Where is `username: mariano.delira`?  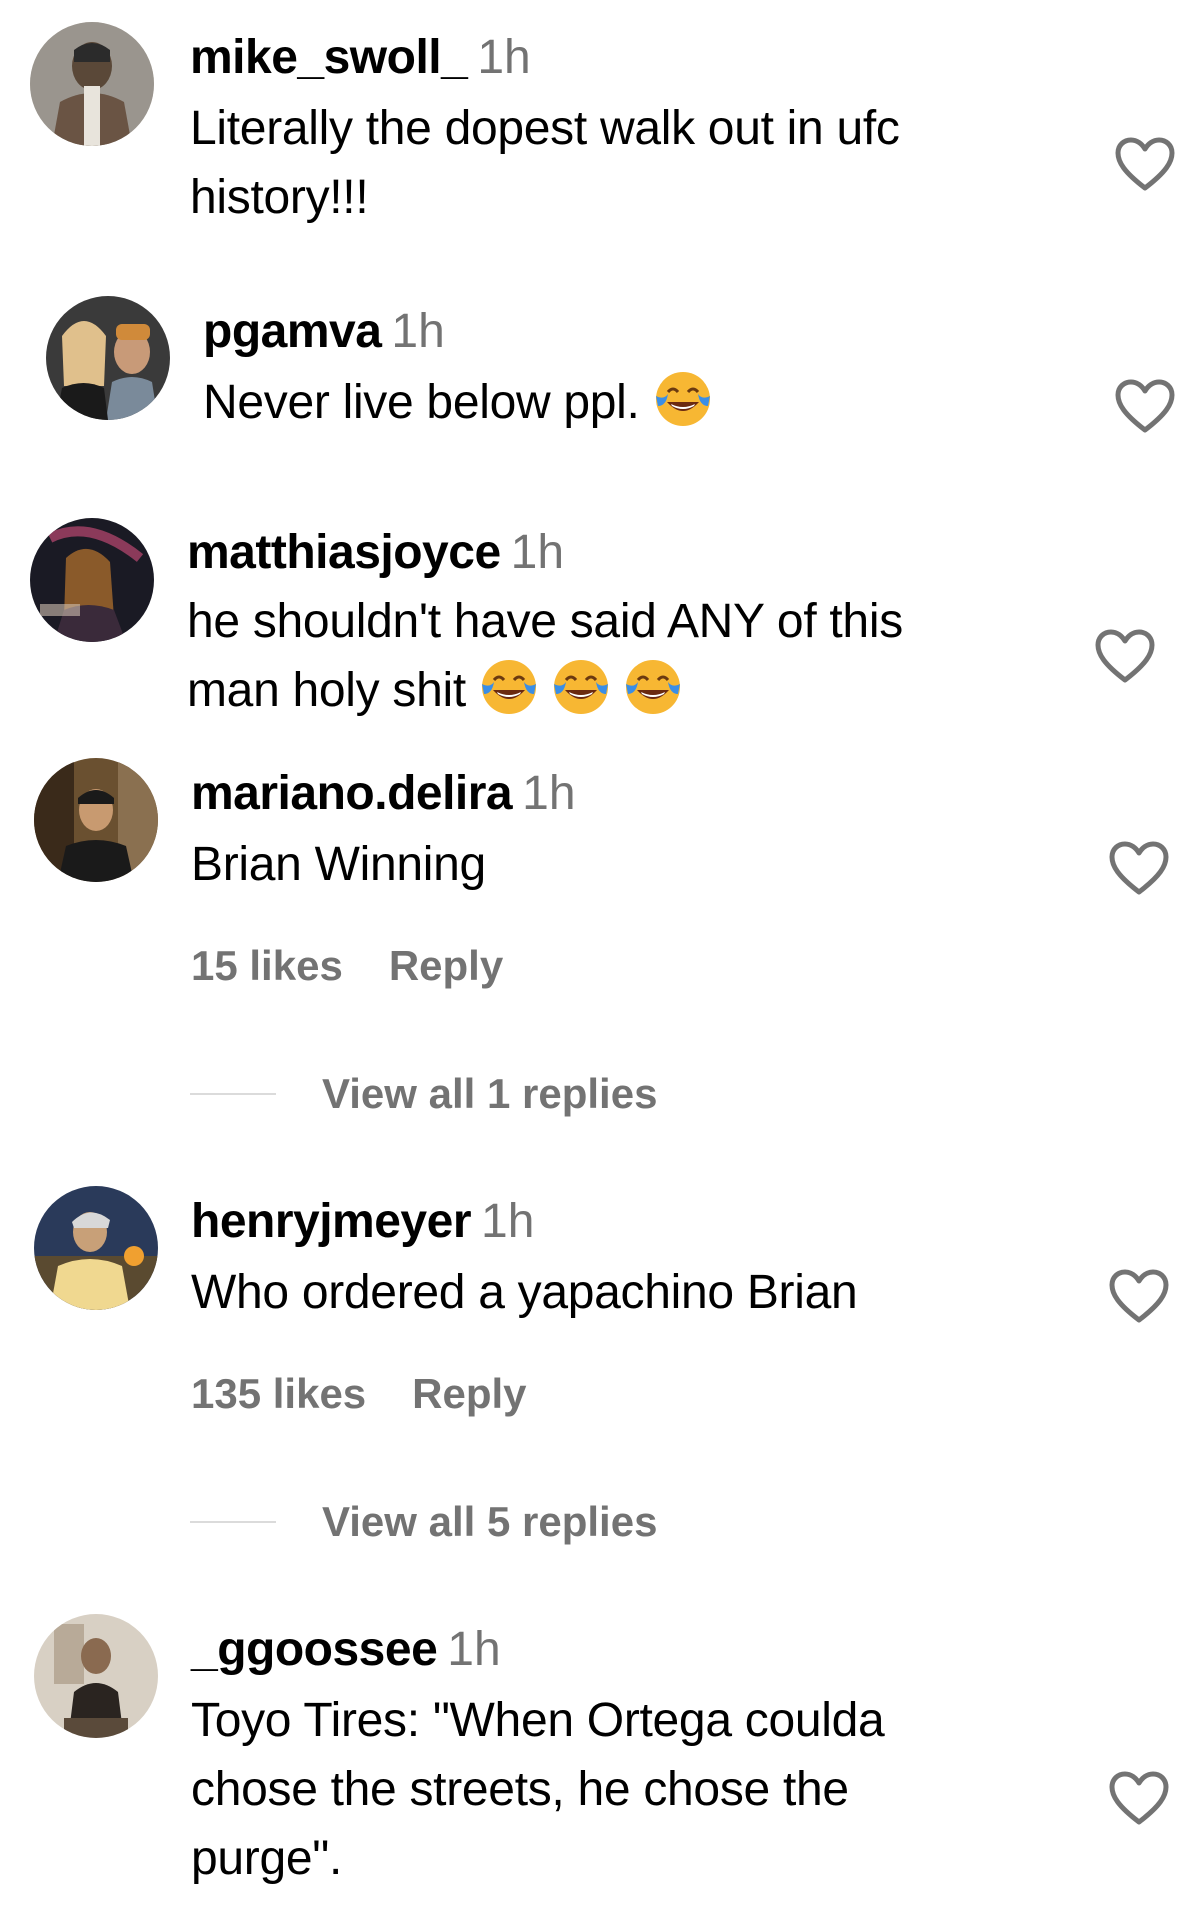
username: mariano.delira is located at coordinates (352, 793).